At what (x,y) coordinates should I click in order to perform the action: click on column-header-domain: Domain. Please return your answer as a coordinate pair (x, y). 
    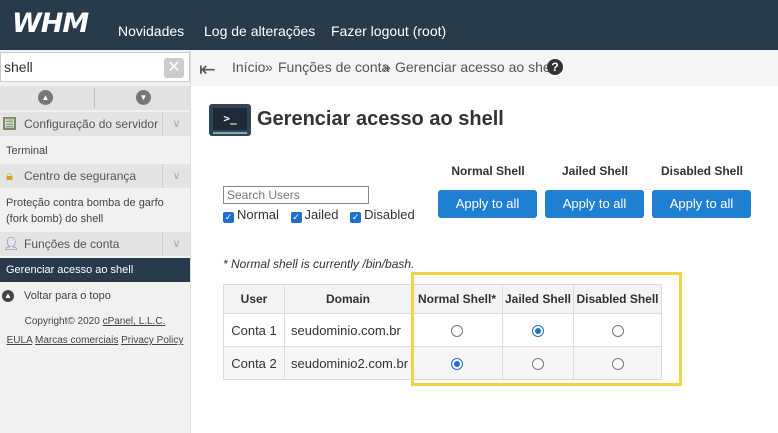
    Looking at the image, I should click on (348, 299).